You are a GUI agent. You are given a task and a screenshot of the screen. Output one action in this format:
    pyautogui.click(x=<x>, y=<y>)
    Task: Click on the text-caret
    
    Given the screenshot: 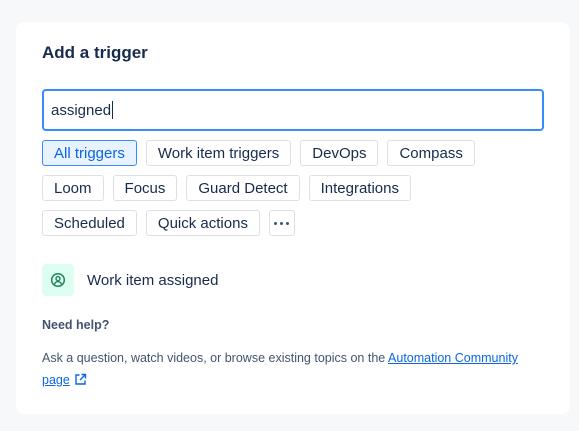 What is the action you would take?
    pyautogui.click(x=113, y=110)
    